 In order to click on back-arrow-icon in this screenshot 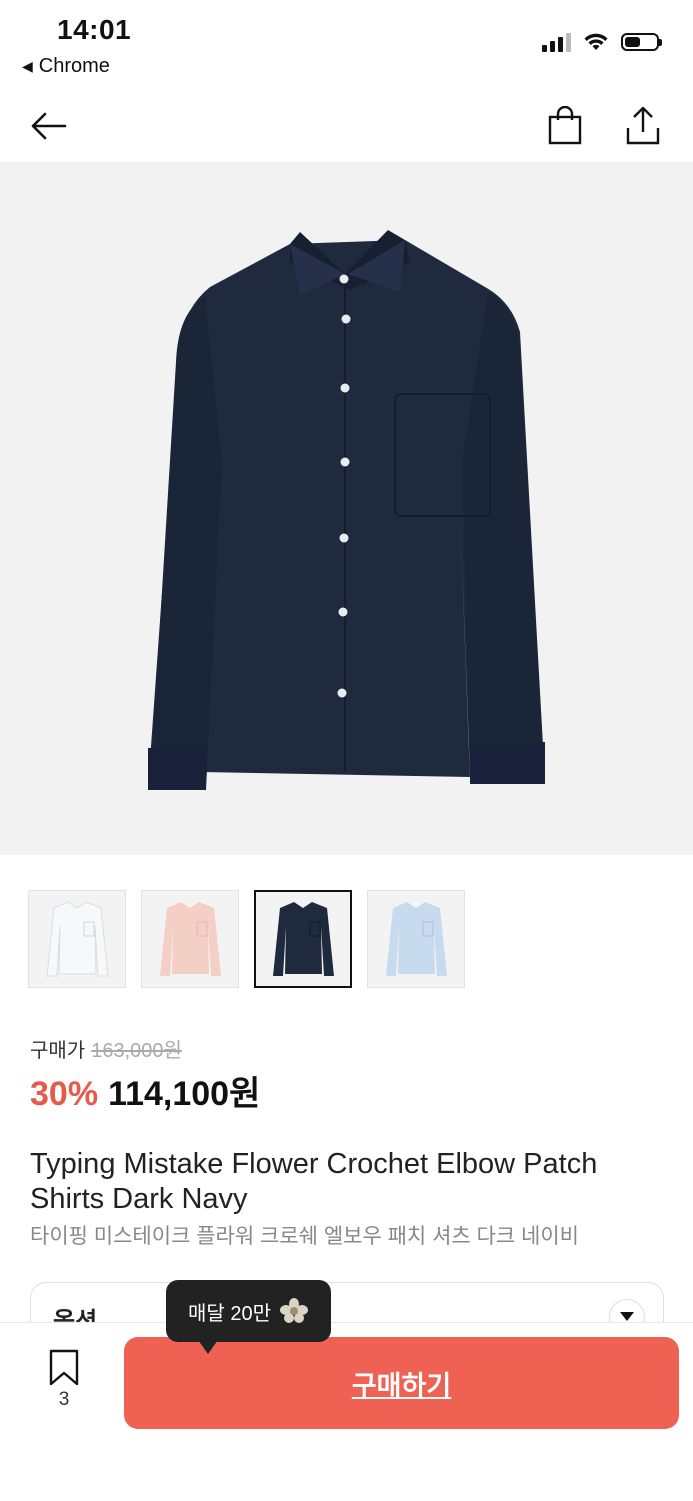, I will do `click(49, 126)`.